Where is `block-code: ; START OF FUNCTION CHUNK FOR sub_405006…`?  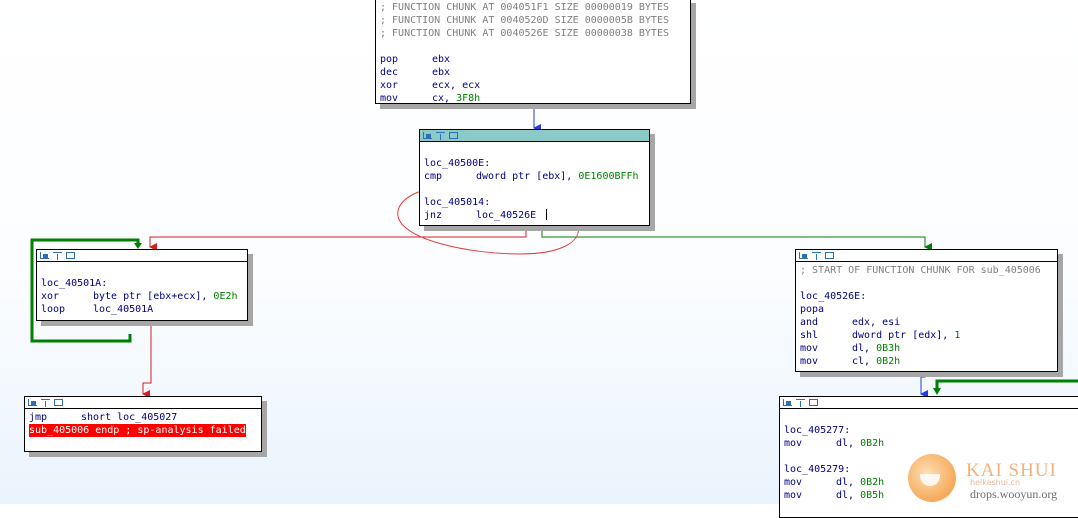 block-code: ; START OF FUNCTION CHUNK FOR sub_405006… is located at coordinates (926, 316).